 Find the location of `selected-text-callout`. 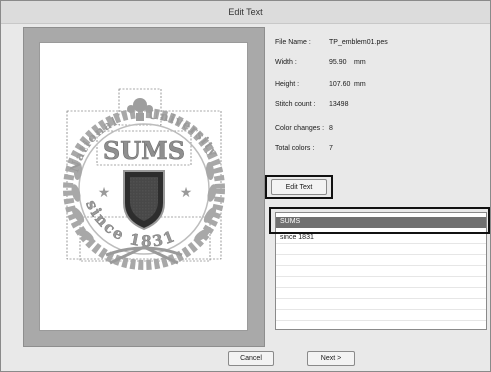

selected-text-callout is located at coordinates (379, 220).